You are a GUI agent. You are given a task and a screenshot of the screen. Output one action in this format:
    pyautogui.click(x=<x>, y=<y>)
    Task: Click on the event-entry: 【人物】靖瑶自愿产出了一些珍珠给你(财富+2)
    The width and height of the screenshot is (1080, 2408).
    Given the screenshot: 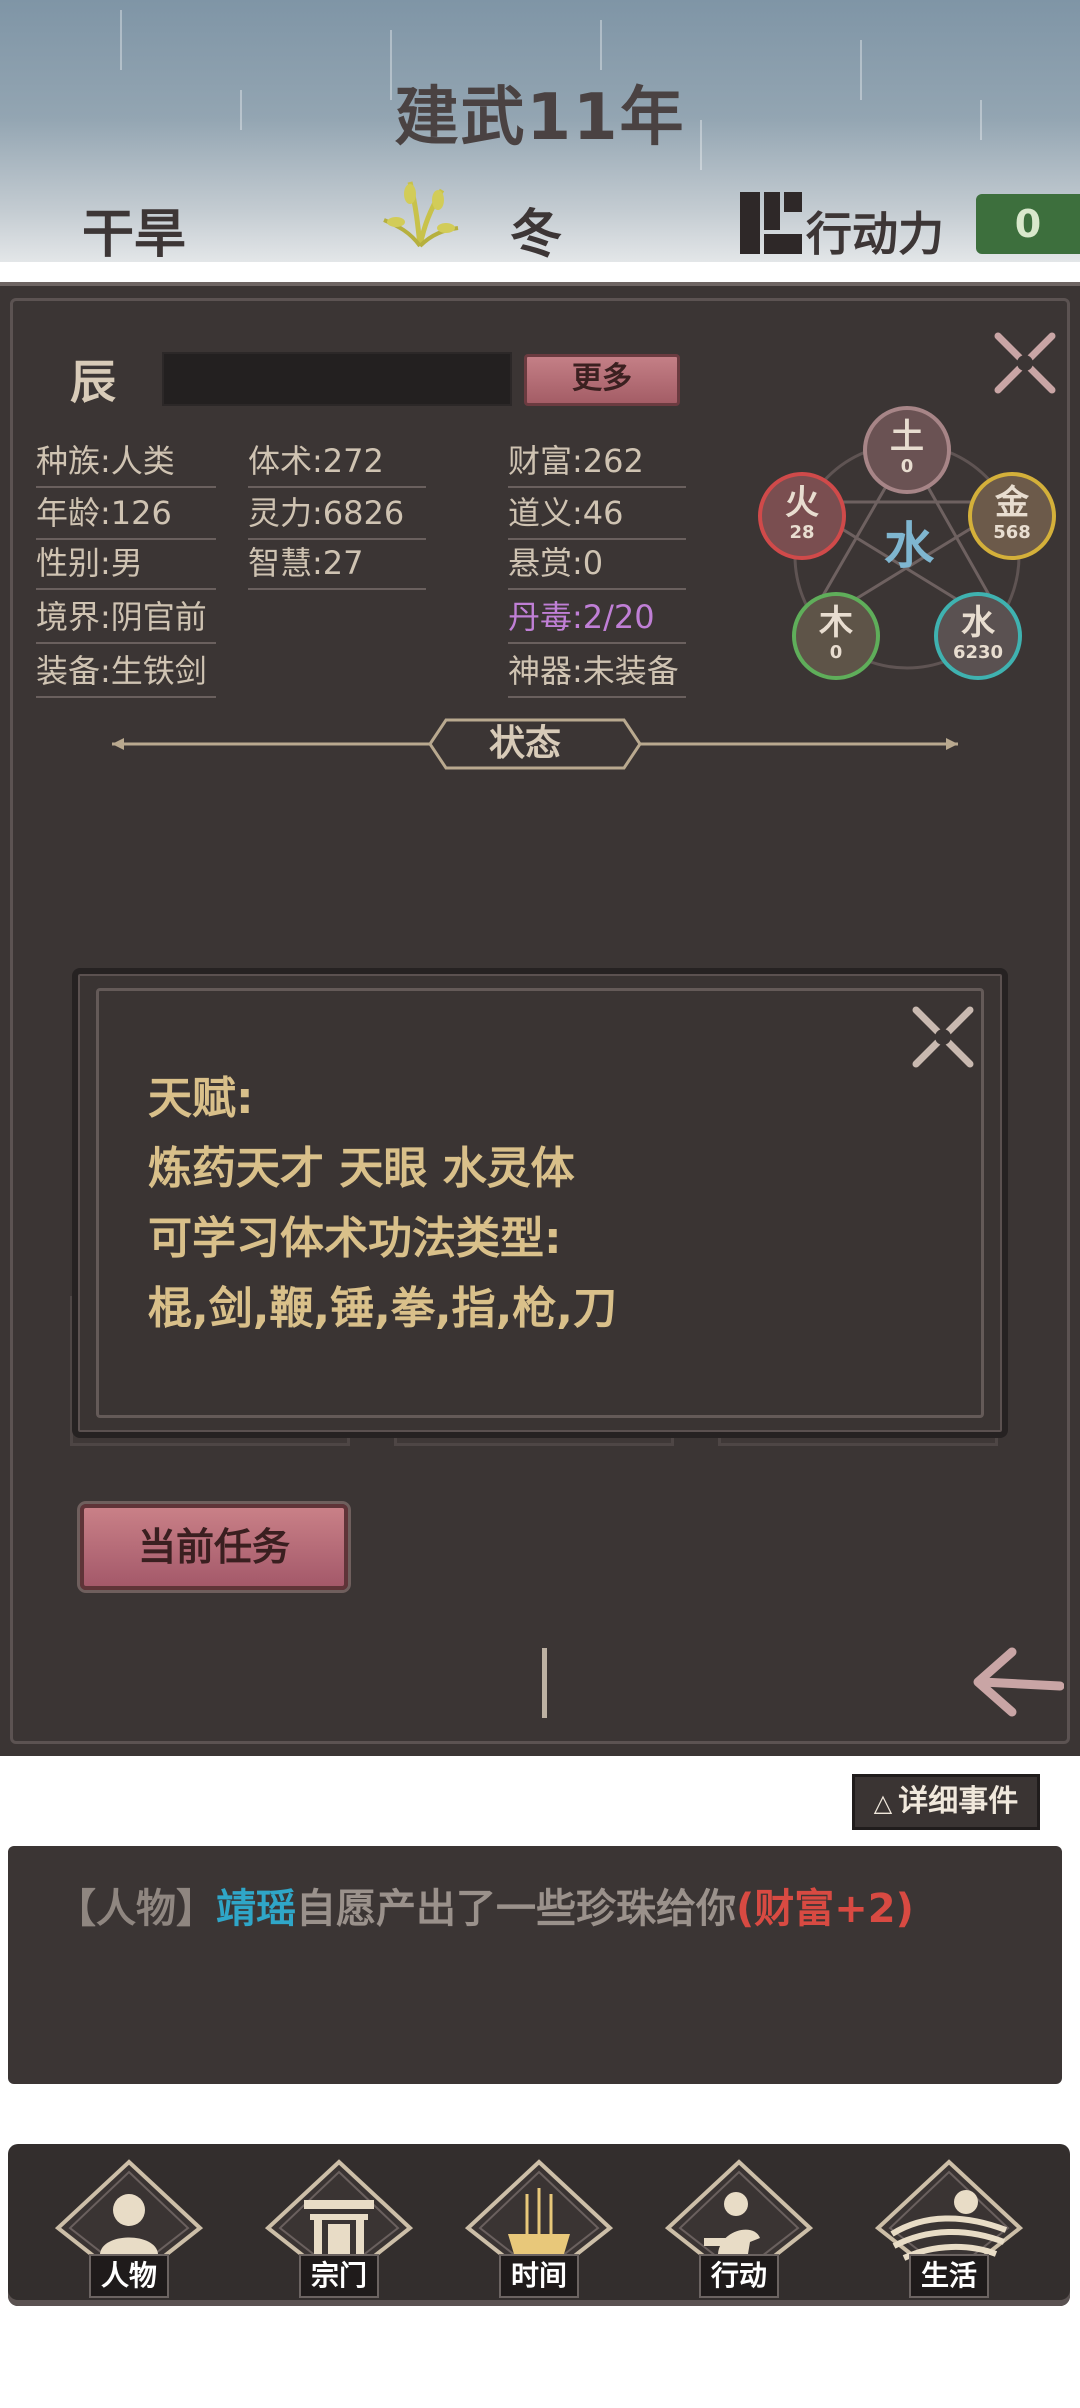 What is the action you would take?
    pyautogui.click(x=485, y=1905)
    